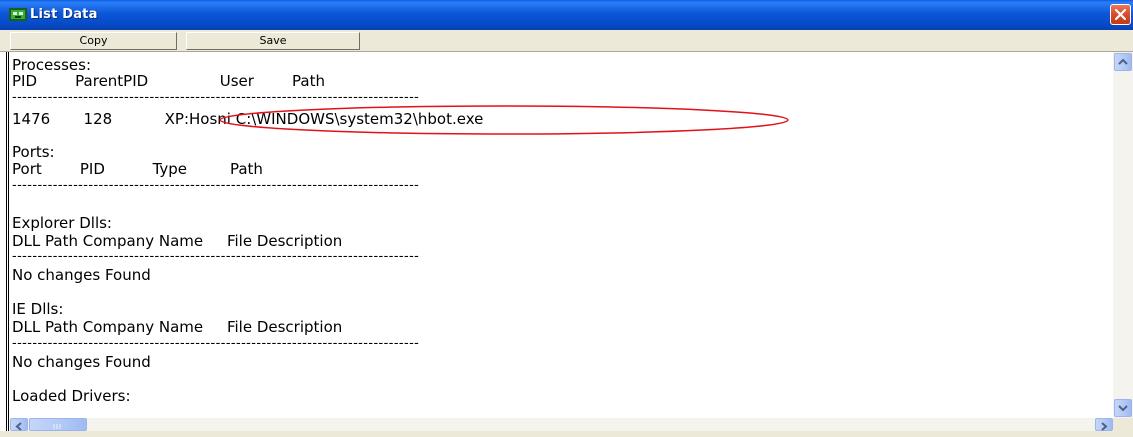  I want to click on ports-heading: Ports:, so click(33, 152).